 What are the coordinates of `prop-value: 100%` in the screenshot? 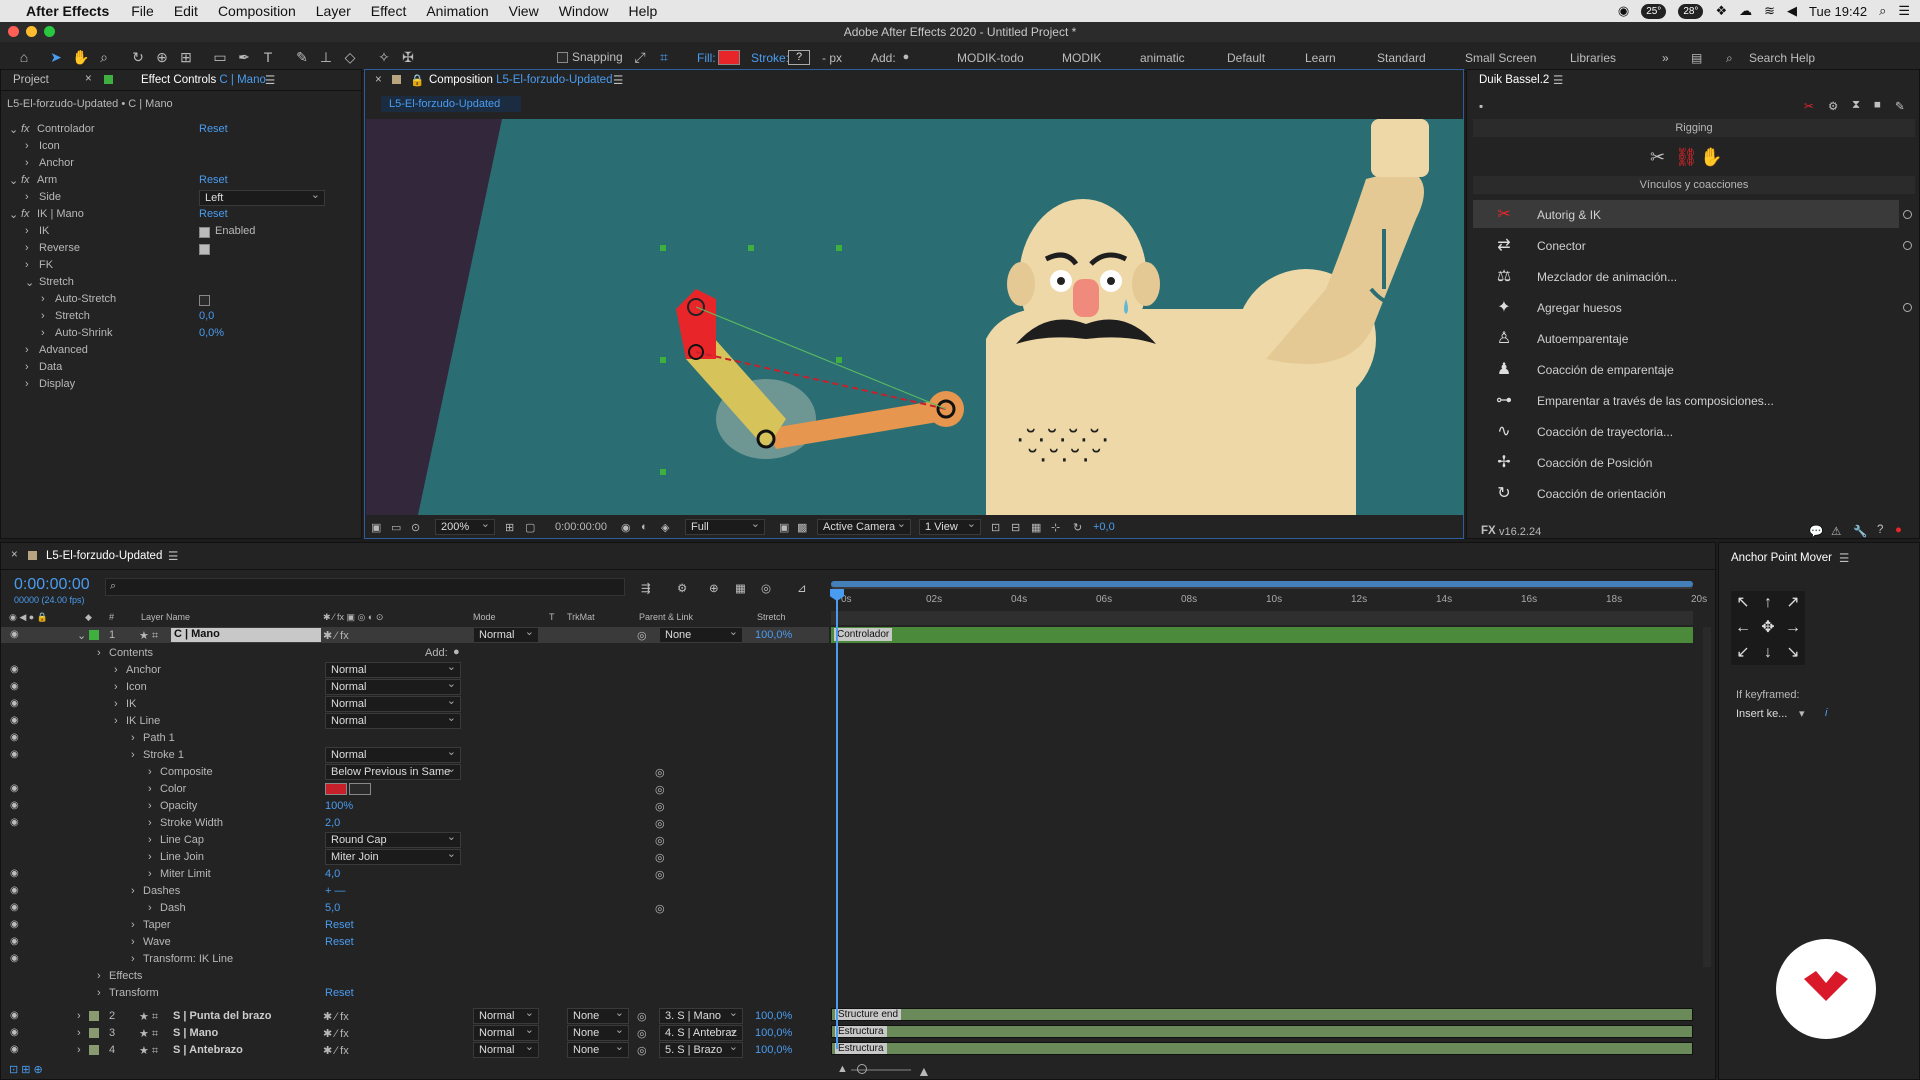 It's located at (339, 806).